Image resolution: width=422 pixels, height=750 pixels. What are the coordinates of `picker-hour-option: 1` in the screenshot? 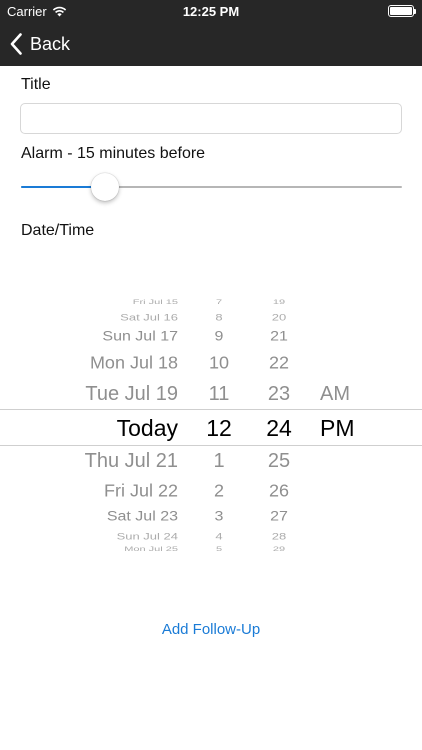 It's located at (219, 461).